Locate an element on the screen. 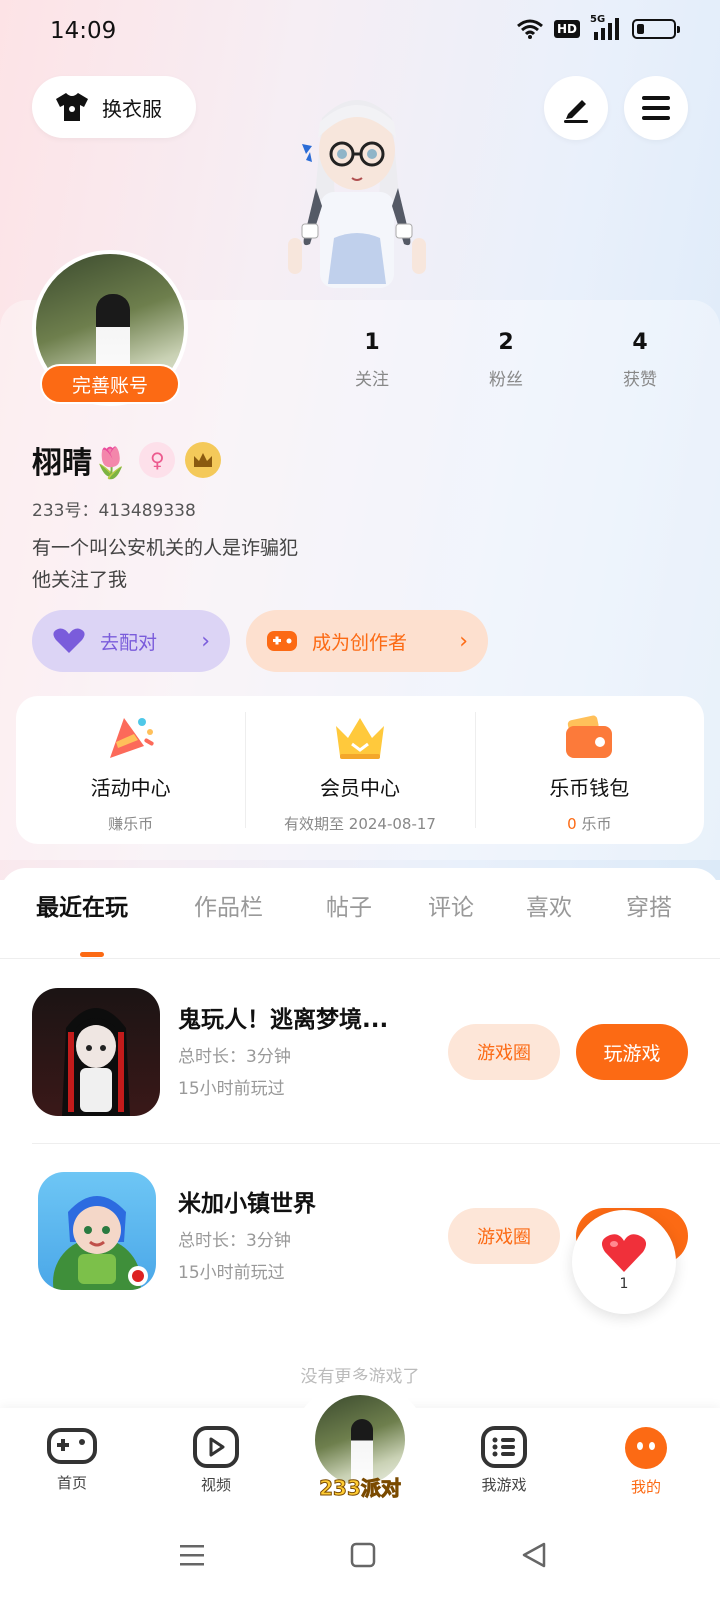 Image resolution: width=720 pixels, height=1612 pixels. menu-button is located at coordinates (656, 108).